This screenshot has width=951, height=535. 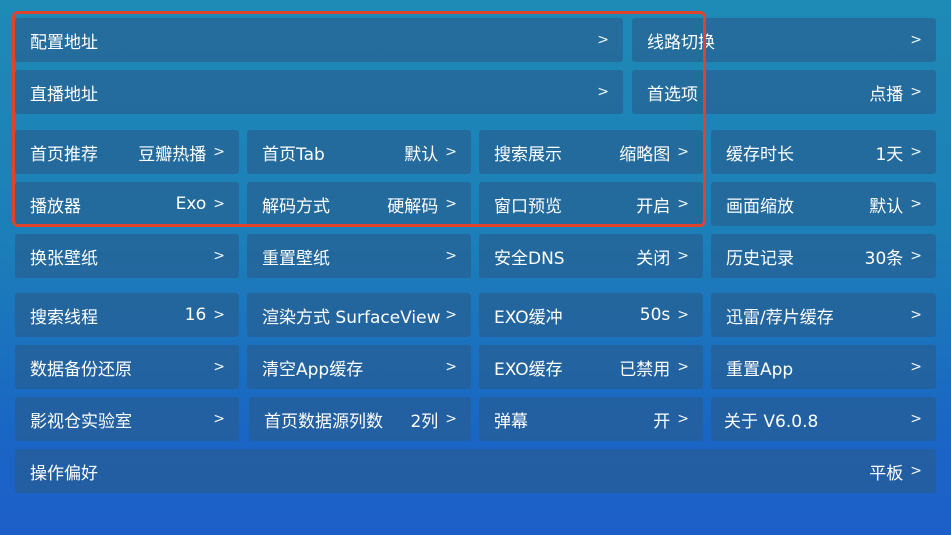 What do you see at coordinates (313, 369) in the screenshot?
I see `tile-label: 清空App缓存` at bounding box center [313, 369].